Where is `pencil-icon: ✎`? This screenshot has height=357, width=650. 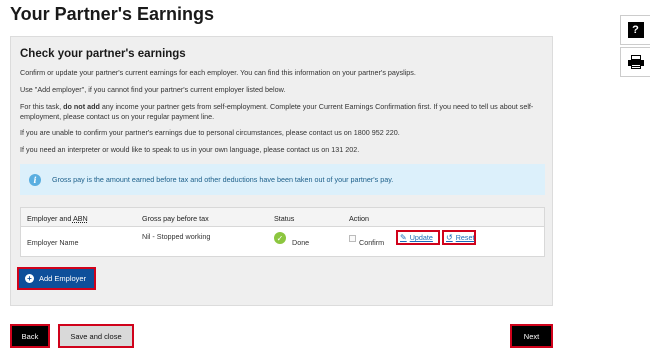 pencil-icon: ✎ is located at coordinates (403, 237).